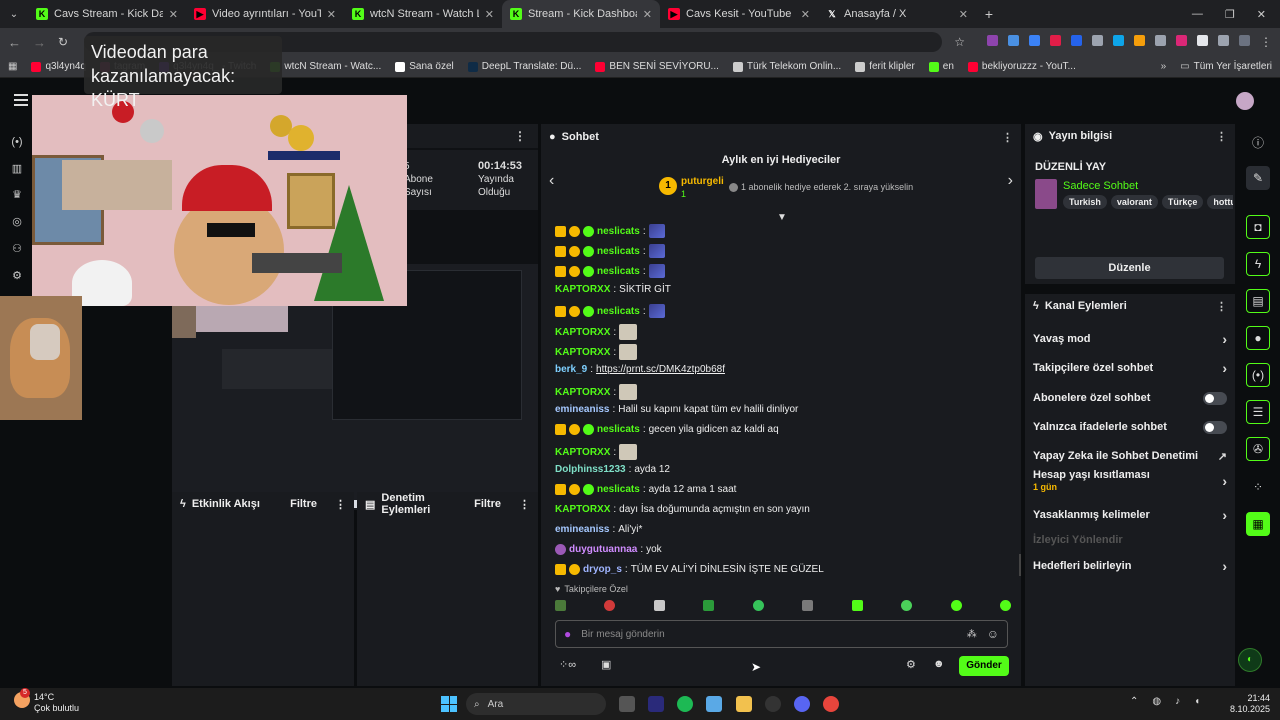  What do you see at coordinates (1129, 268) in the screenshot?
I see `edit-stream-button: Düzenle` at bounding box center [1129, 268].